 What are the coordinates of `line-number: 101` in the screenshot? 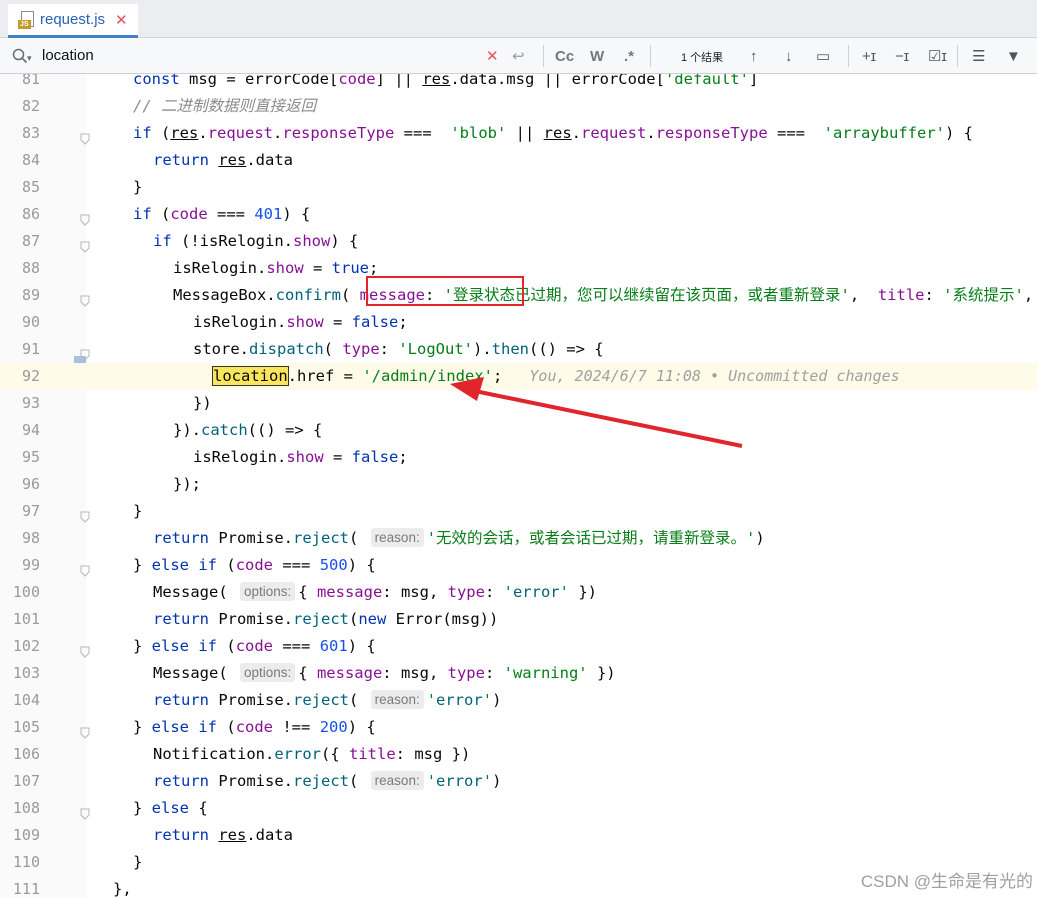 It's located at (26, 619).